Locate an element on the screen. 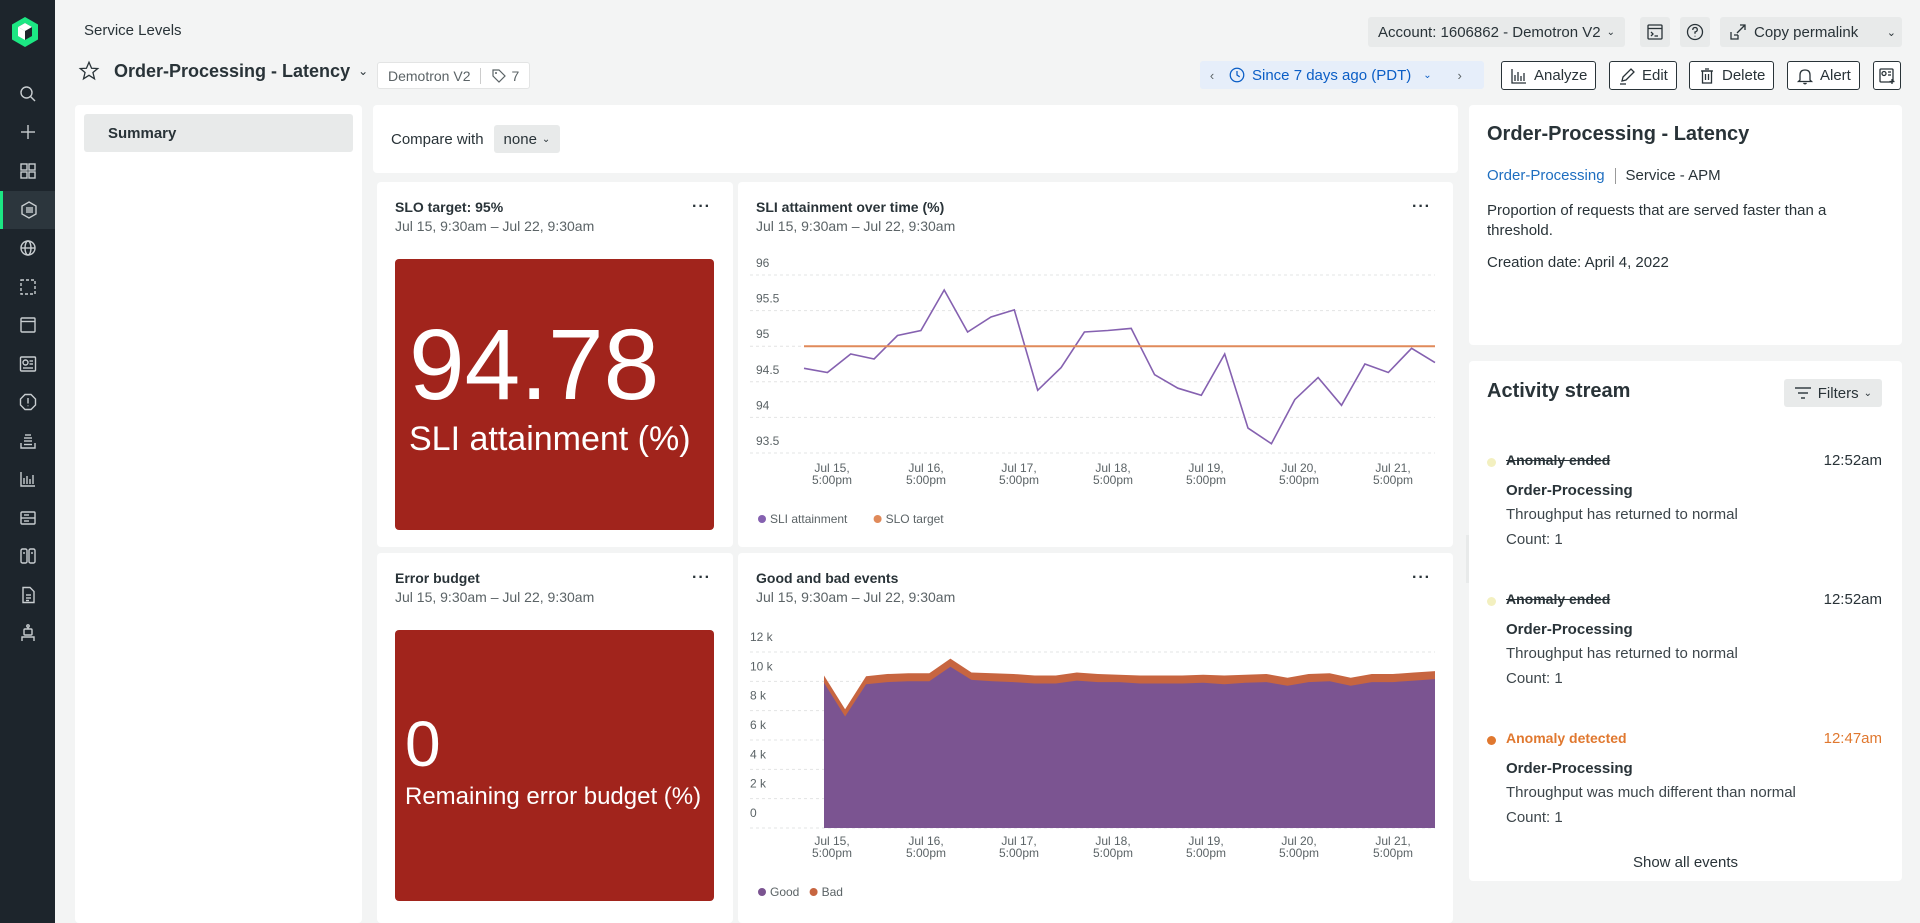 The image size is (1920, 923). bell-icon is located at coordinates (1805, 76).